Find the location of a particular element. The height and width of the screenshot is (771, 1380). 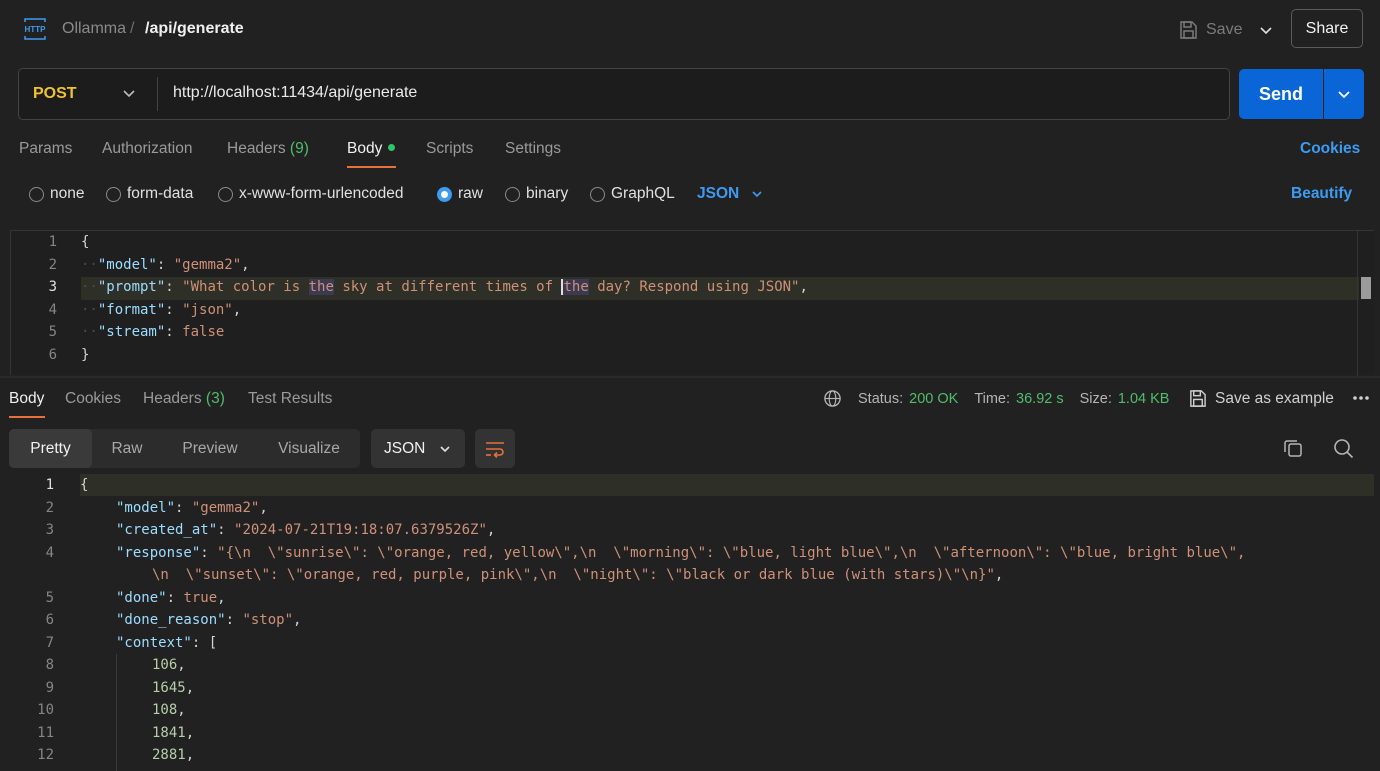

save-example-label: Save as example is located at coordinates (1274, 398).